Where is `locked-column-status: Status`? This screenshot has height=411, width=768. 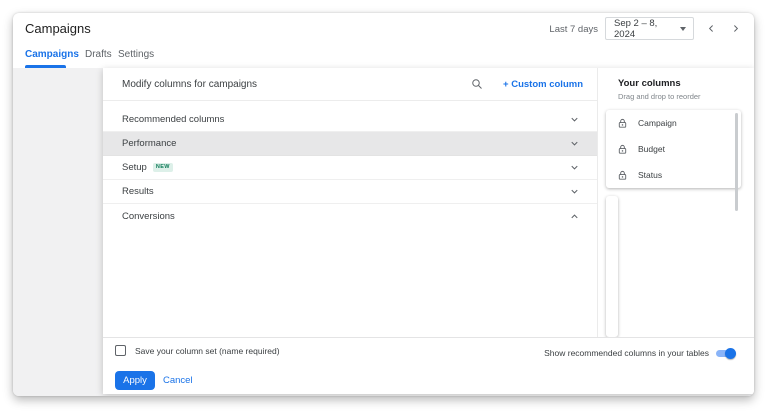
locked-column-status: Status is located at coordinates (673, 175).